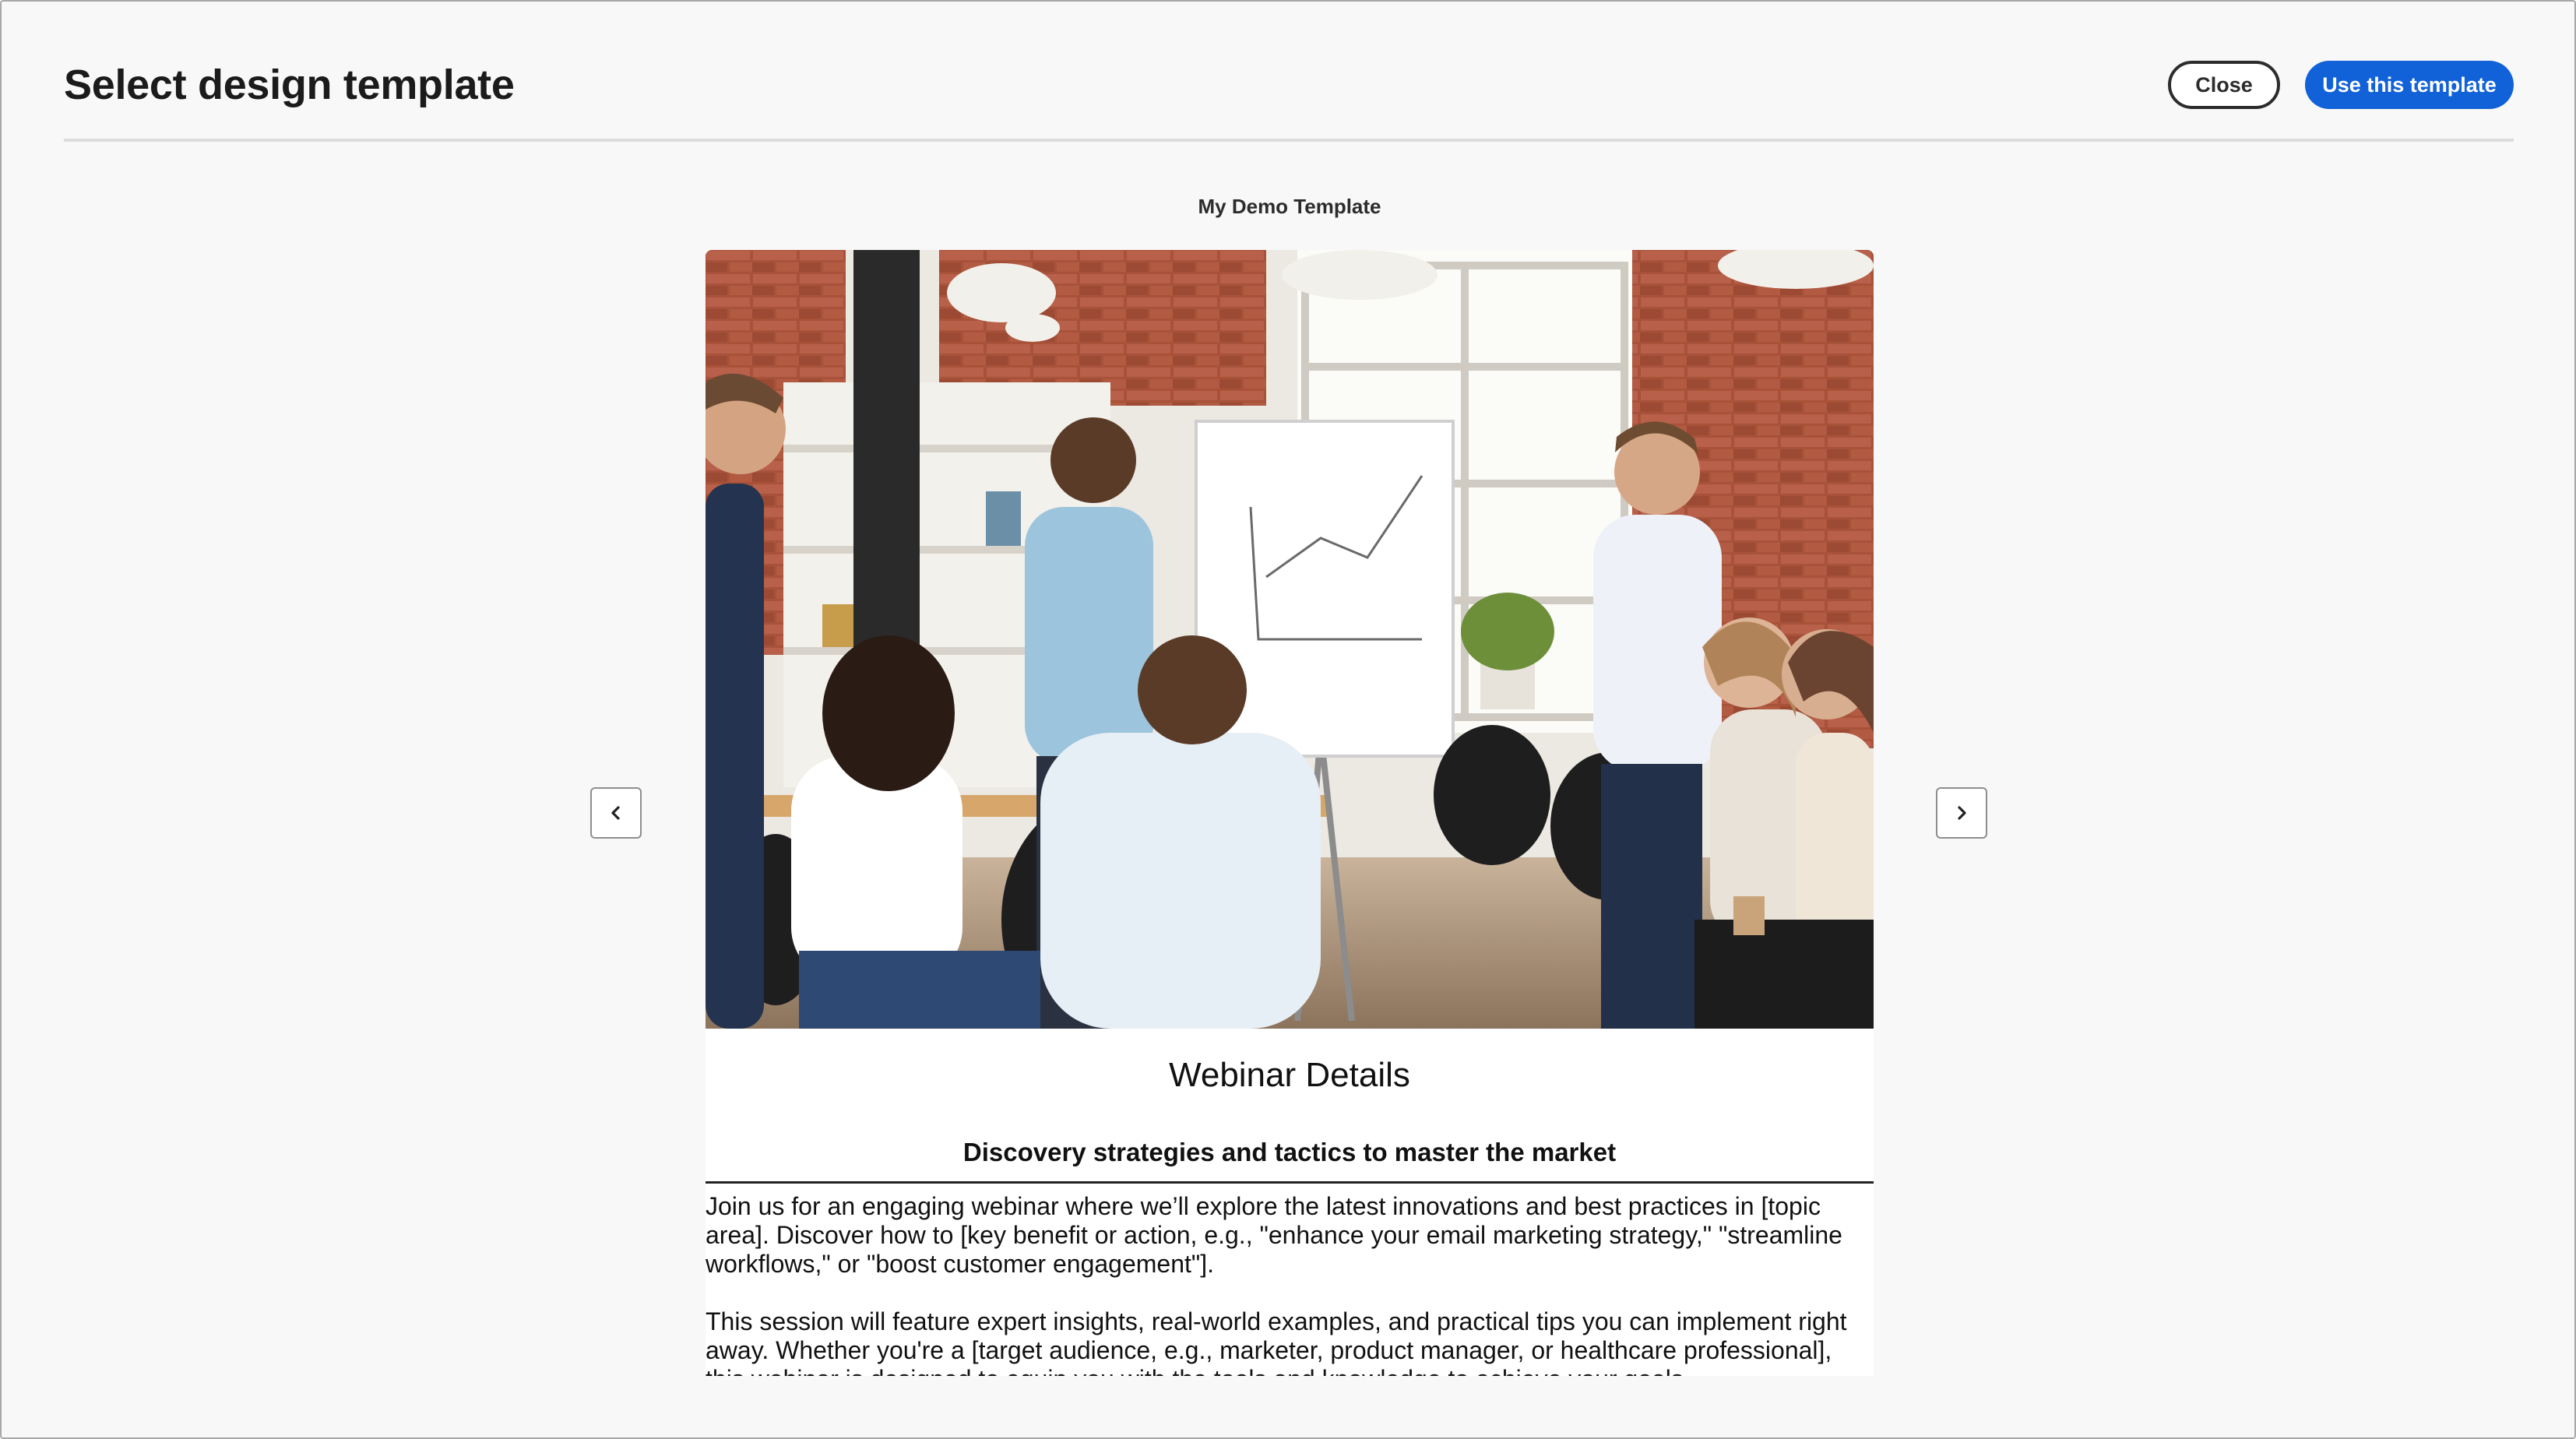  I want to click on chevron-right-icon, so click(1962, 813).